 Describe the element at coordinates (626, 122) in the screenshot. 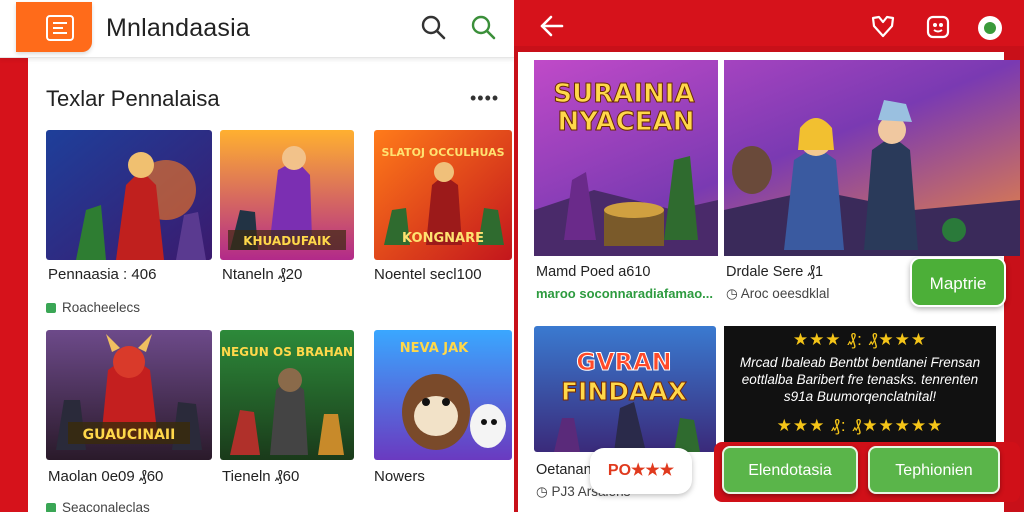

I see `hero-title-line-2: NYACEAN` at that location.